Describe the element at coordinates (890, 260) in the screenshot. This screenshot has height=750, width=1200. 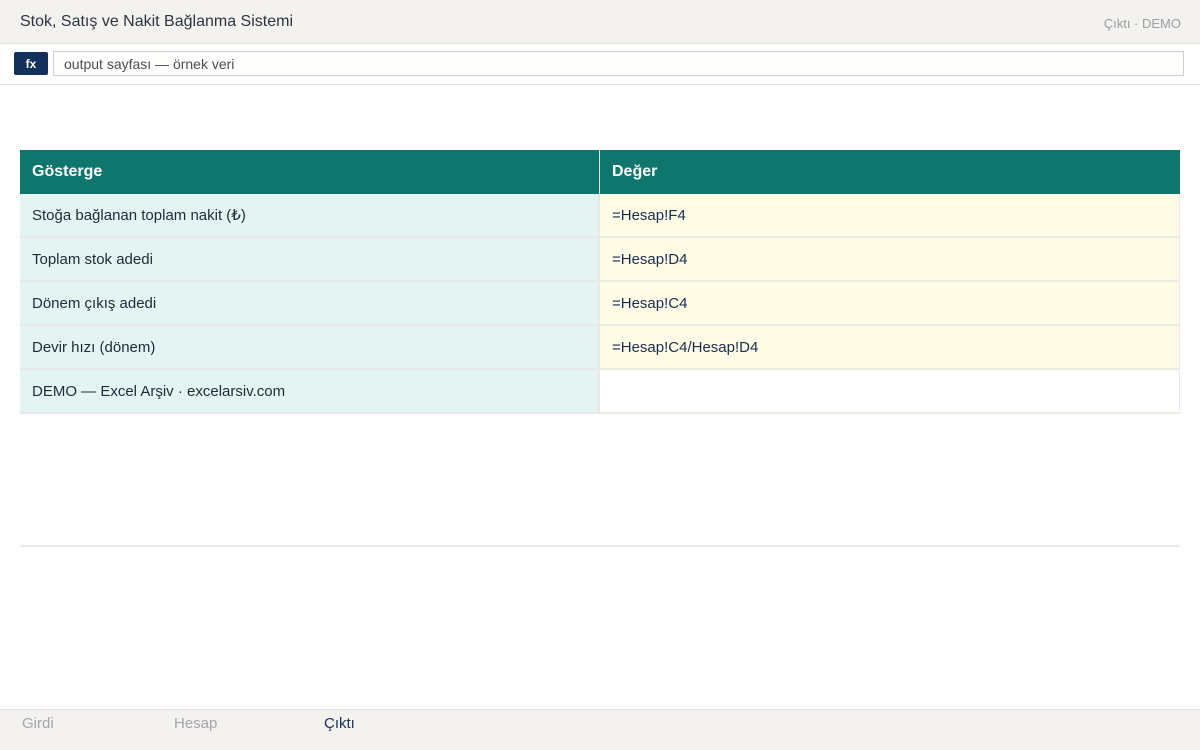
I see `value-cell: =Hesap!D4` at that location.